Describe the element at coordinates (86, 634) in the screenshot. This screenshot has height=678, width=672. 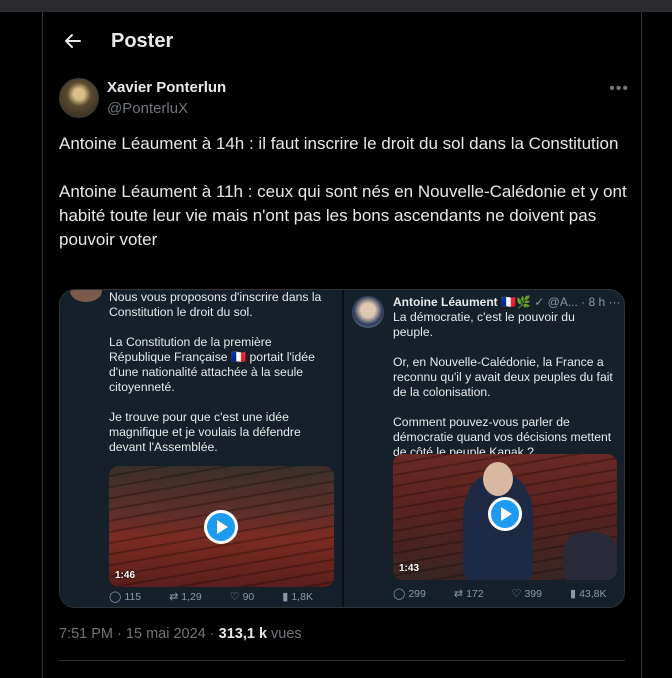
I see `tweet-time: 7:51 PM` at that location.